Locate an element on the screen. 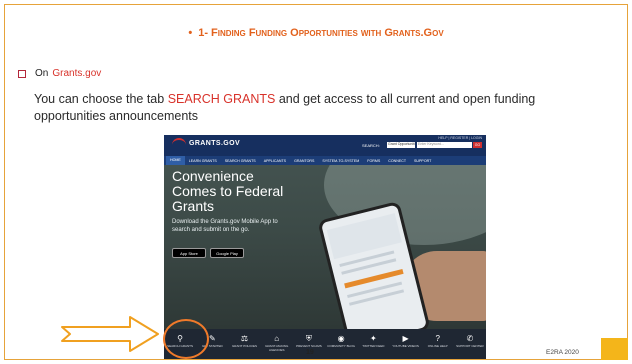  search-go-button: GO is located at coordinates (477, 145).